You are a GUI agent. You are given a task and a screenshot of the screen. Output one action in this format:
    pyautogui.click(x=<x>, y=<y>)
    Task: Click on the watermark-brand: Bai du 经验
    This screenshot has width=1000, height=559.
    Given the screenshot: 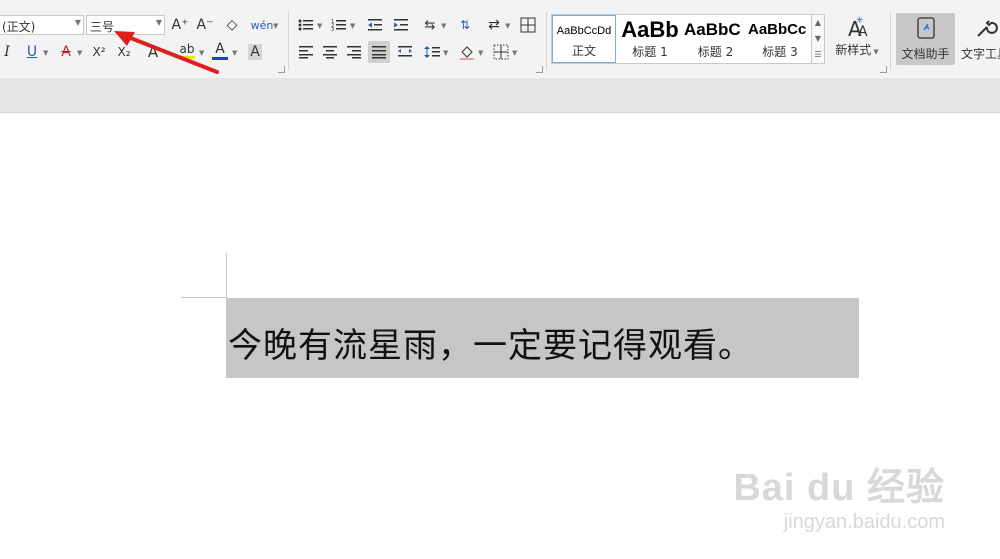 What is the action you would take?
    pyautogui.click(x=839, y=488)
    